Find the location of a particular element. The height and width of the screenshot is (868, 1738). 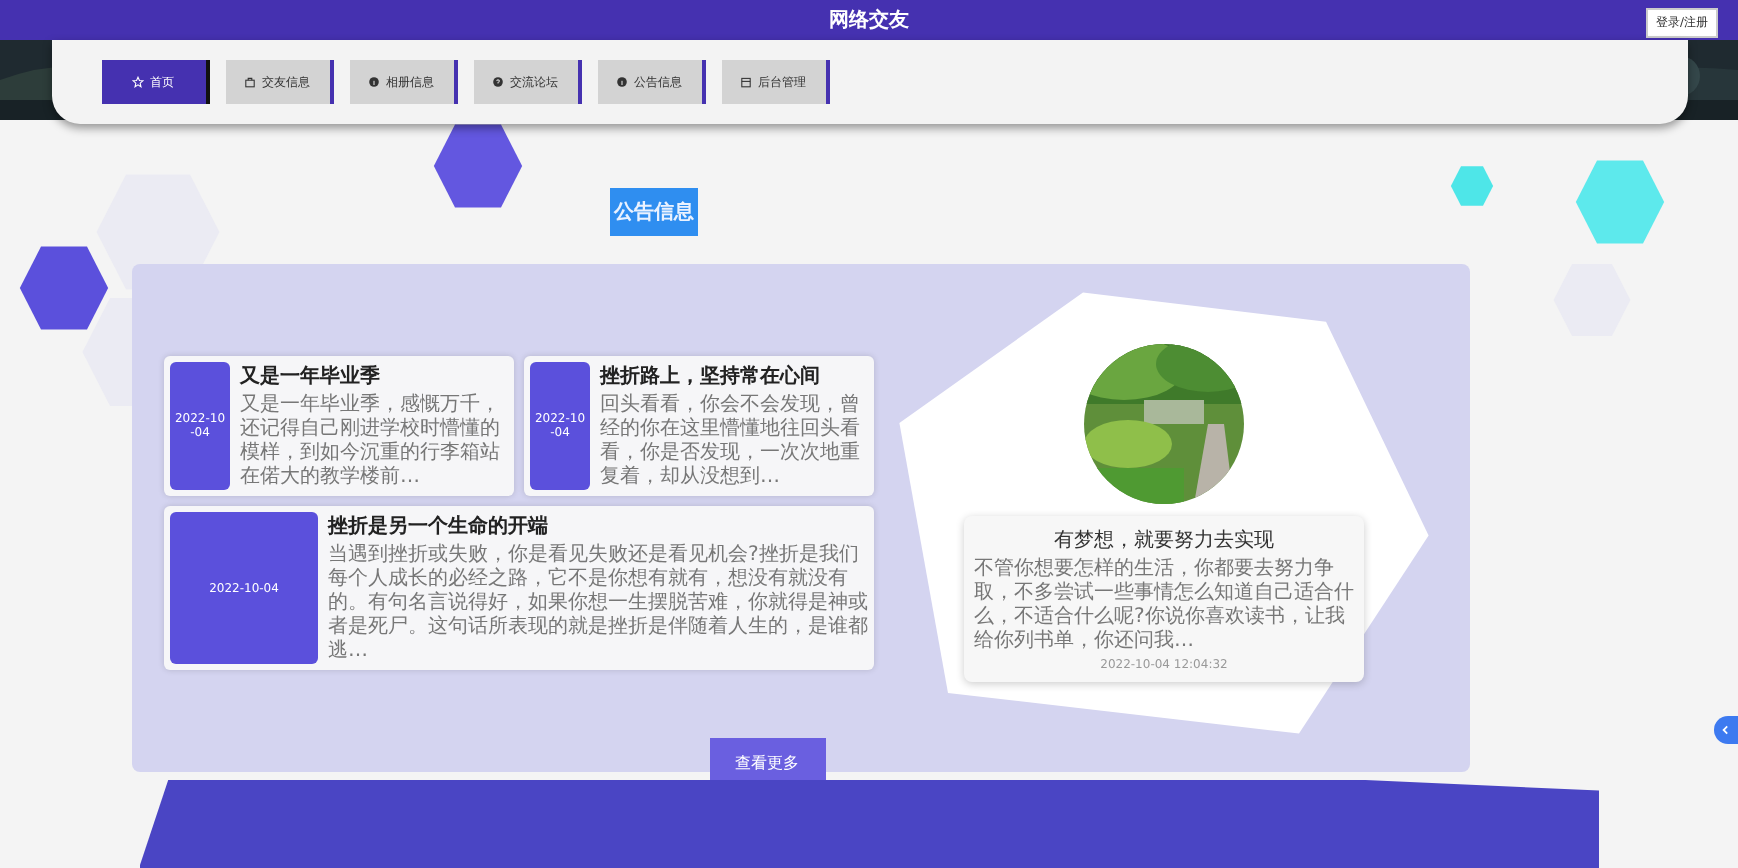

notice-title: 挫折路上，坚持常在心间 is located at coordinates (711, 376).